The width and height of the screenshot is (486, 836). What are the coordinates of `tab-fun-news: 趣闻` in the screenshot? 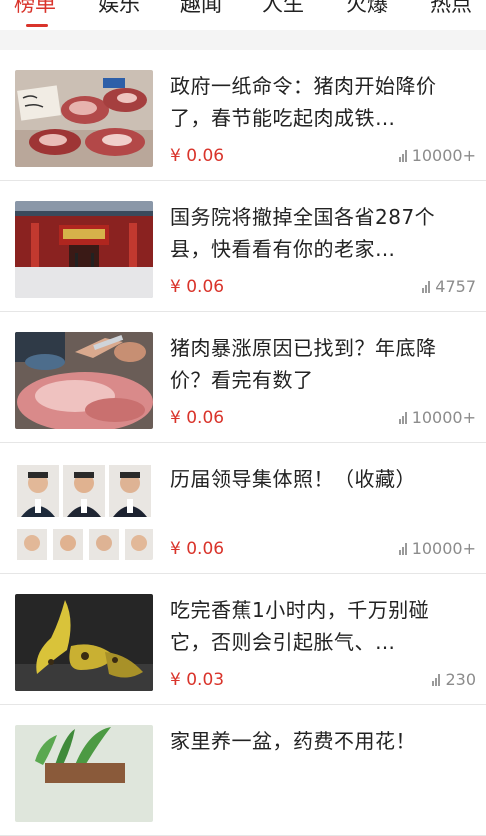 It's located at (201, 9).